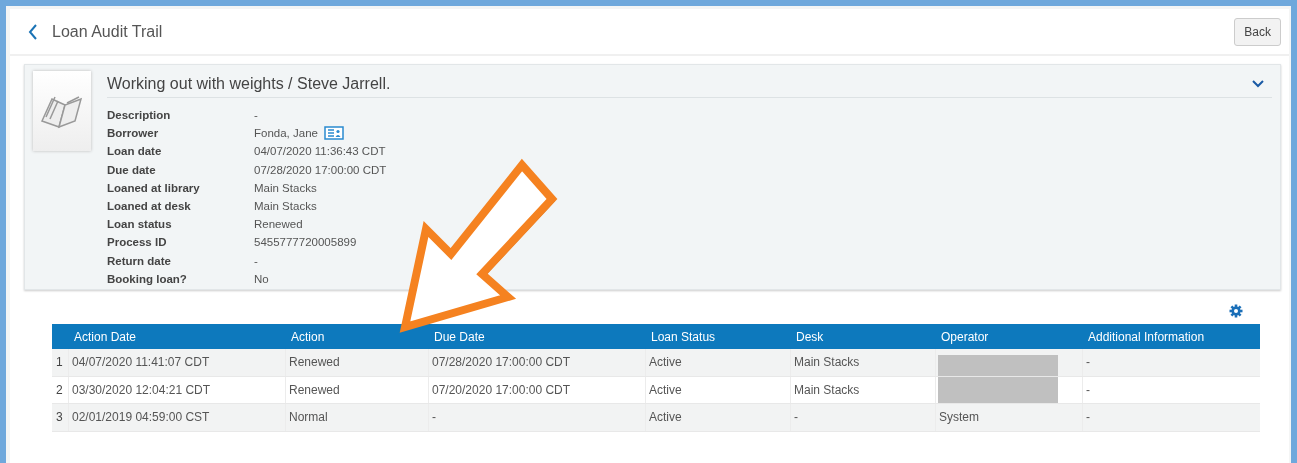  Describe the element at coordinates (107, 31) in the screenshot. I see `page-title: Loan Audit Trail` at that location.